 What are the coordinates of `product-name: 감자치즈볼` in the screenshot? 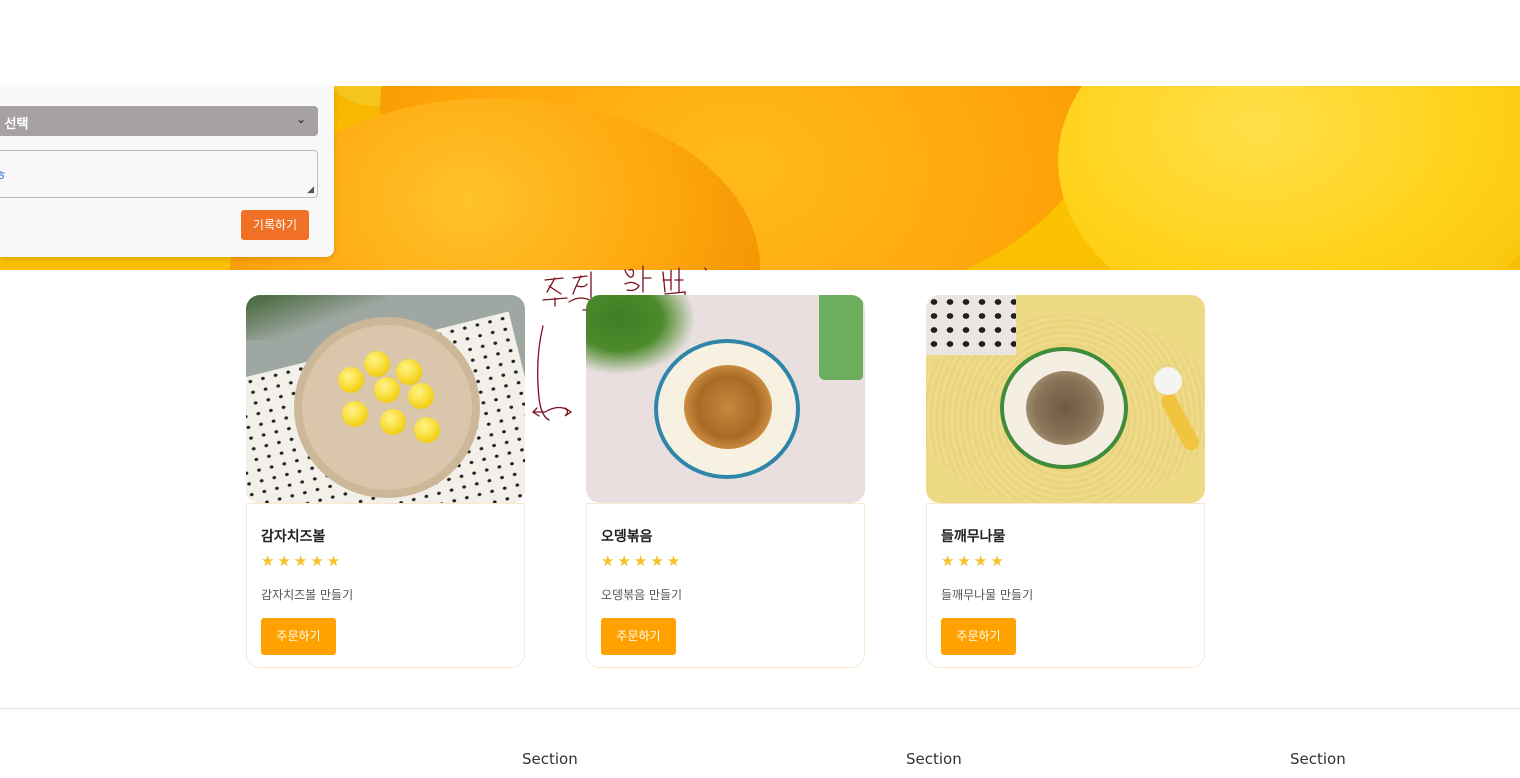 It's located at (293, 536).